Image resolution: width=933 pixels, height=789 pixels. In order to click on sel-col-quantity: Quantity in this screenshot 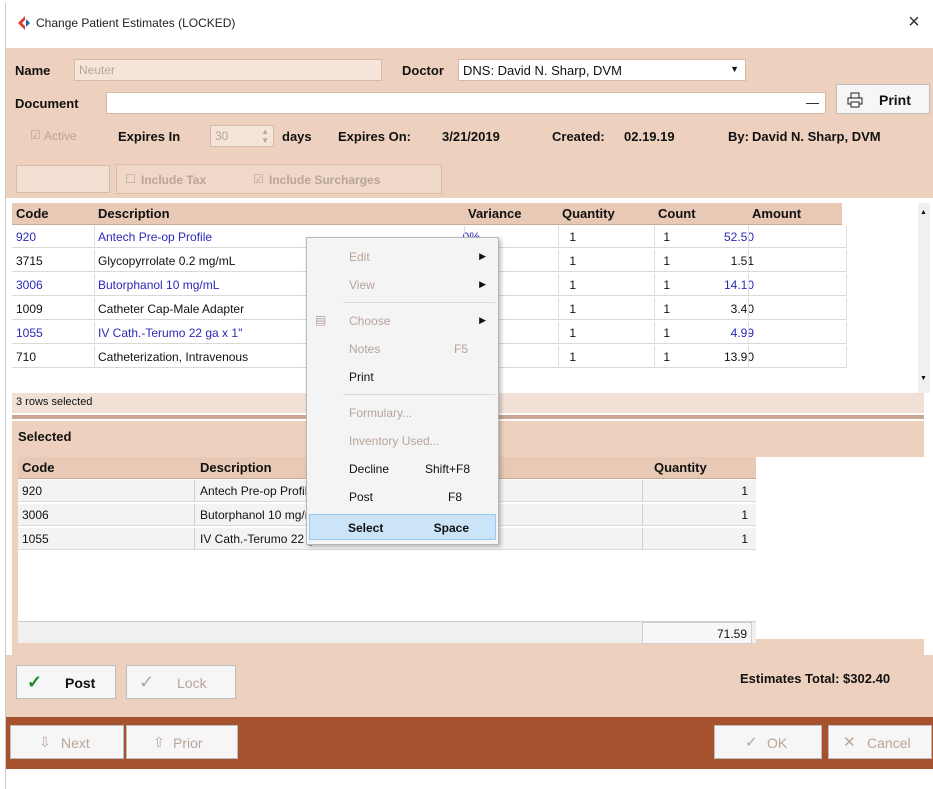, I will do `click(680, 467)`.